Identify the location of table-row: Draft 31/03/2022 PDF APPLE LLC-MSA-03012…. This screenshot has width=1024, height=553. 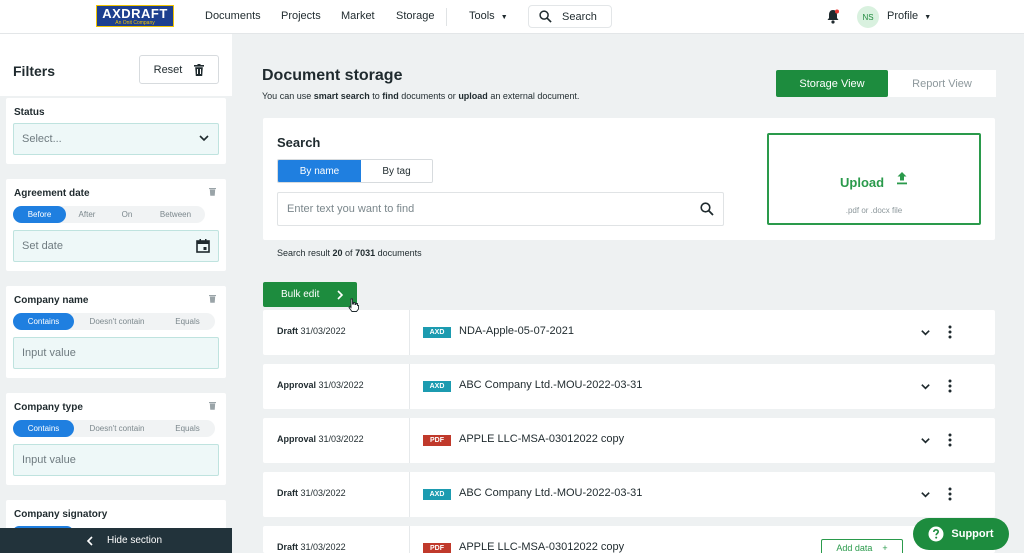
(629, 539).